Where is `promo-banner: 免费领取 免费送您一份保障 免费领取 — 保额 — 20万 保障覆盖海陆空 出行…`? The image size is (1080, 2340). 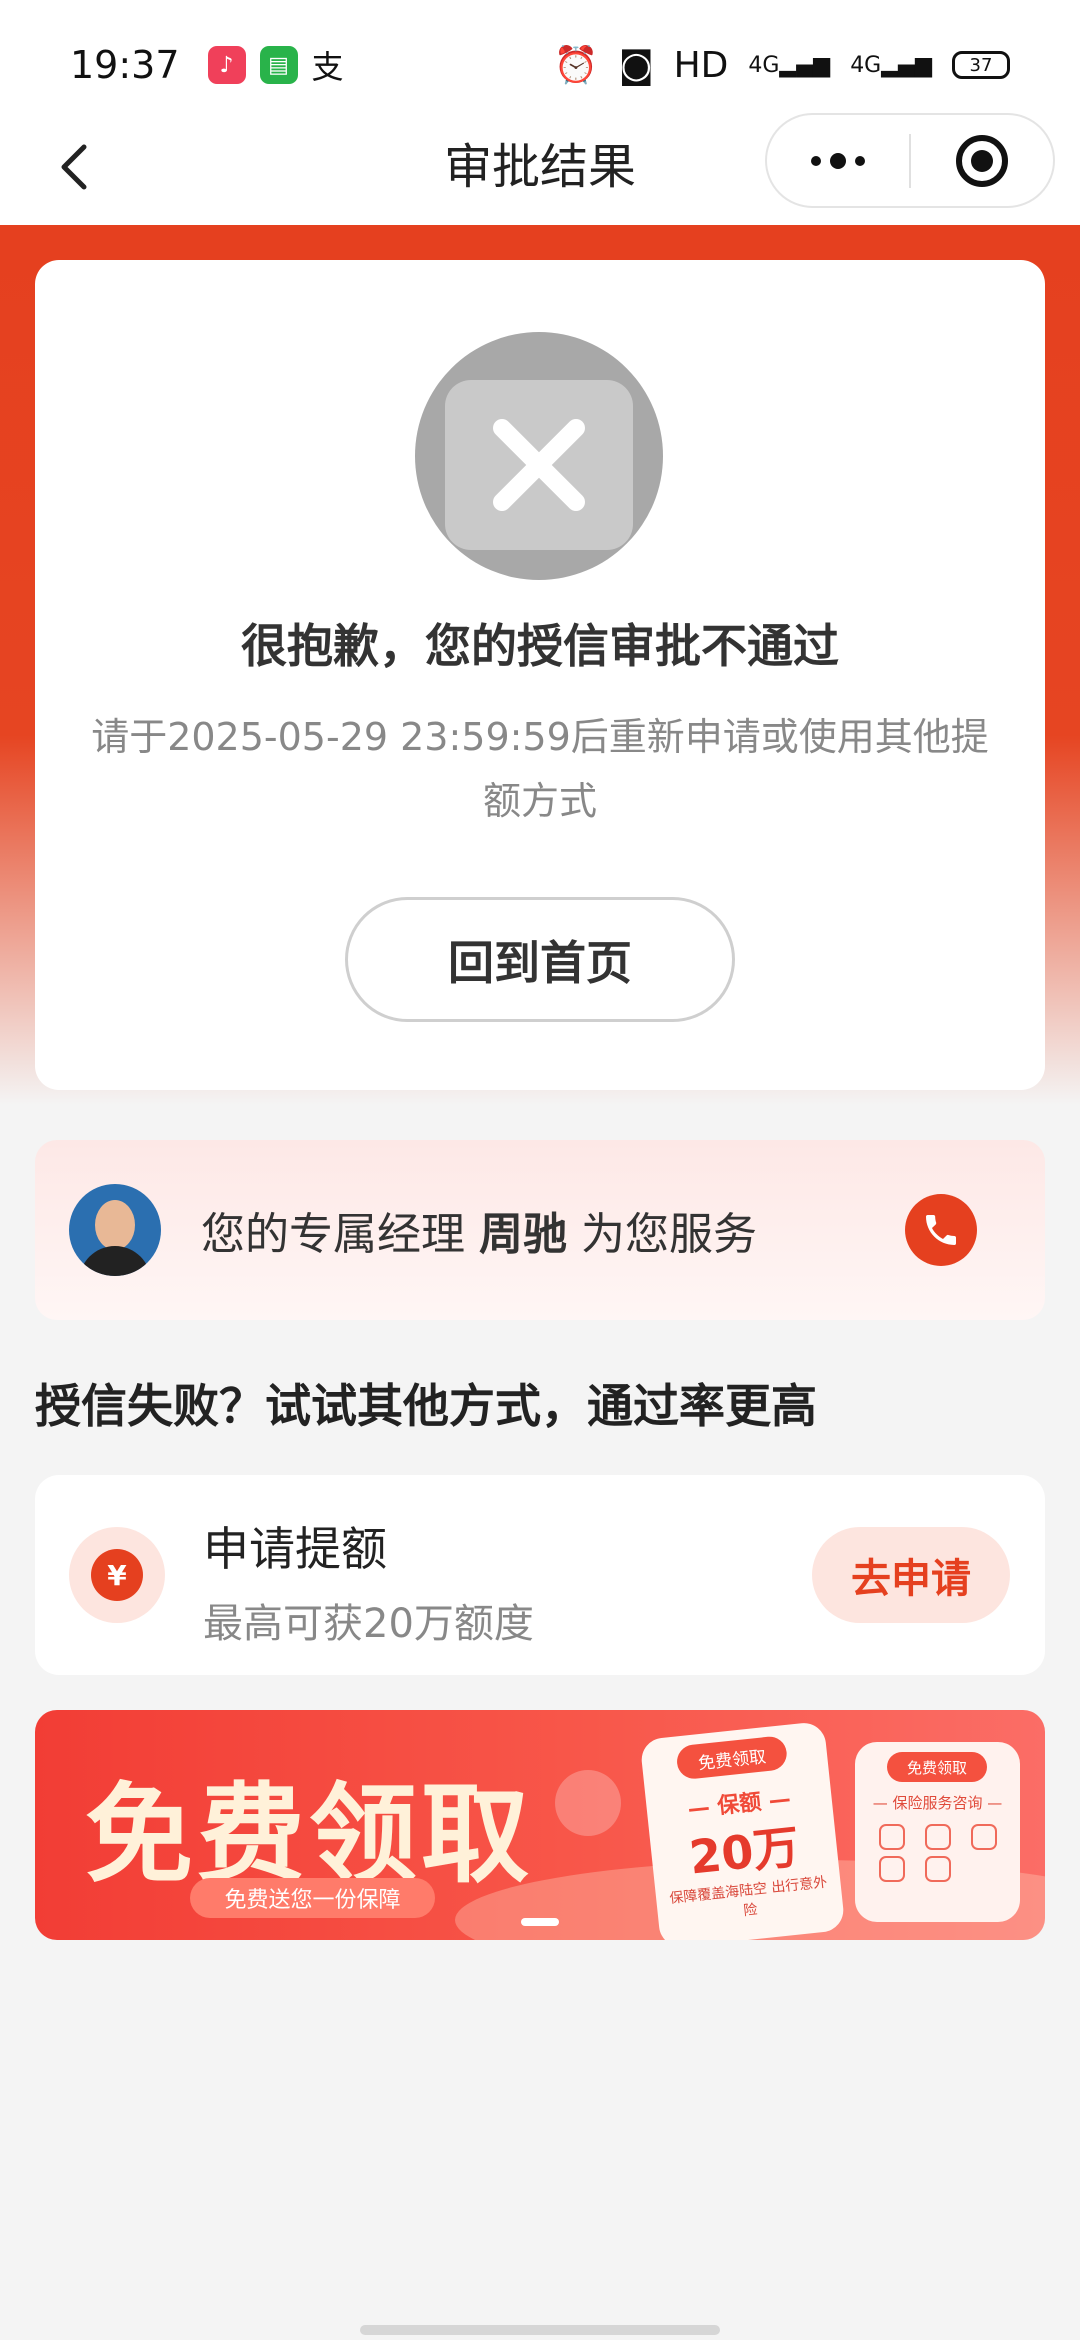 promo-banner: 免费领取 免费送您一份保障 免费领取 — 保额 — 20万 保障覆盖海陆空 出行… is located at coordinates (540, 1825).